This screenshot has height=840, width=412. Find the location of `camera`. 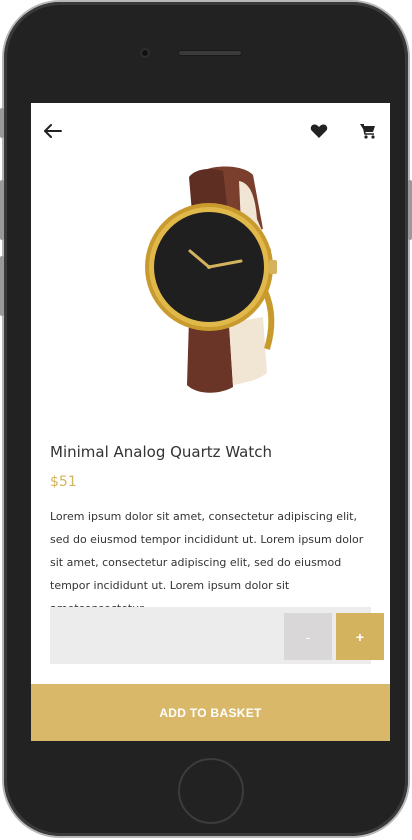

camera is located at coordinates (145, 53).